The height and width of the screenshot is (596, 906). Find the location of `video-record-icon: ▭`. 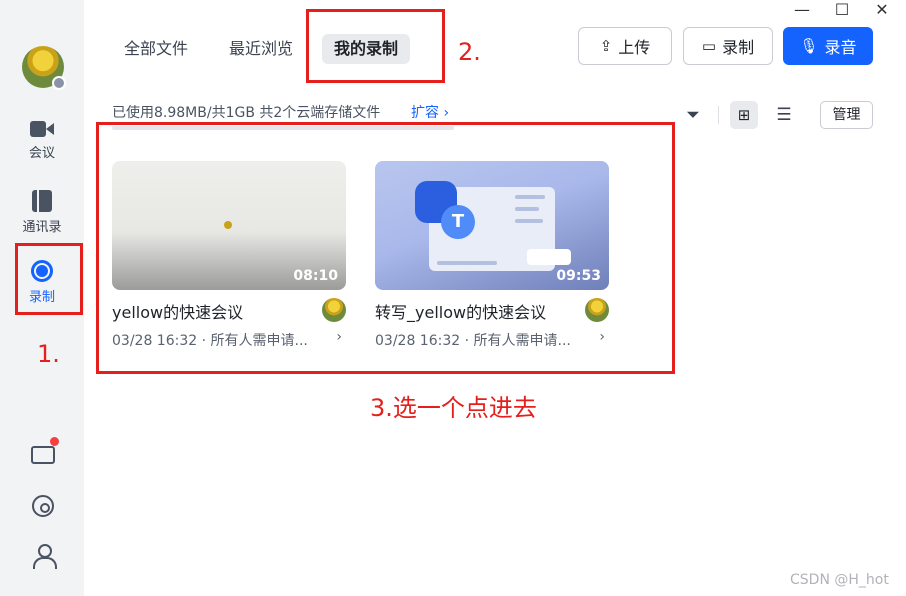

video-record-icon: ▭ is located at coordinates (709, 46).